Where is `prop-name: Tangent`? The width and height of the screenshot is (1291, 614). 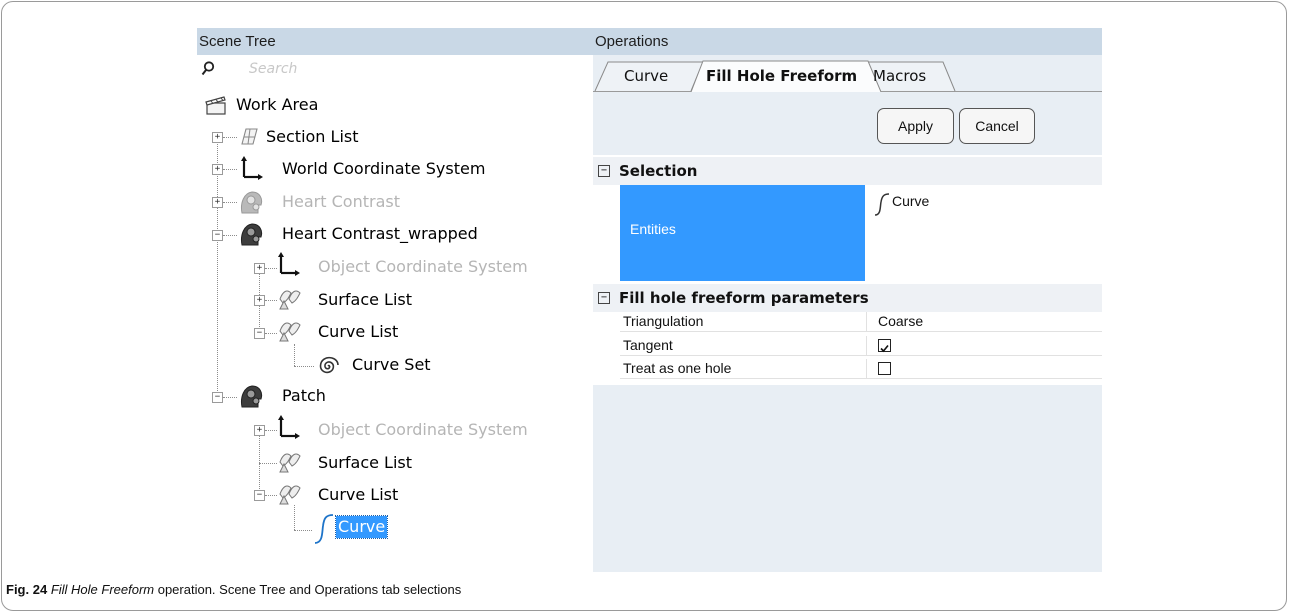 prop-name: Tangent is located at coordinates (648, 345).